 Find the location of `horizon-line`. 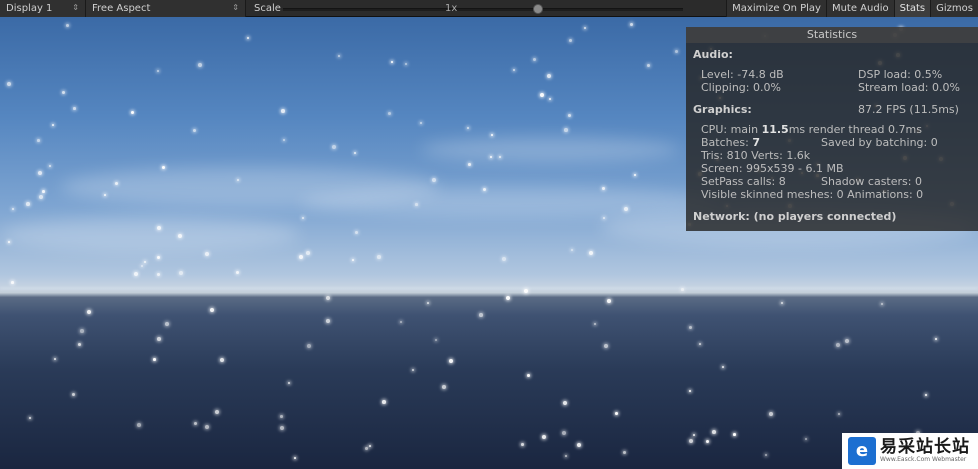

horizon-line is located at coordinates (489, 288).